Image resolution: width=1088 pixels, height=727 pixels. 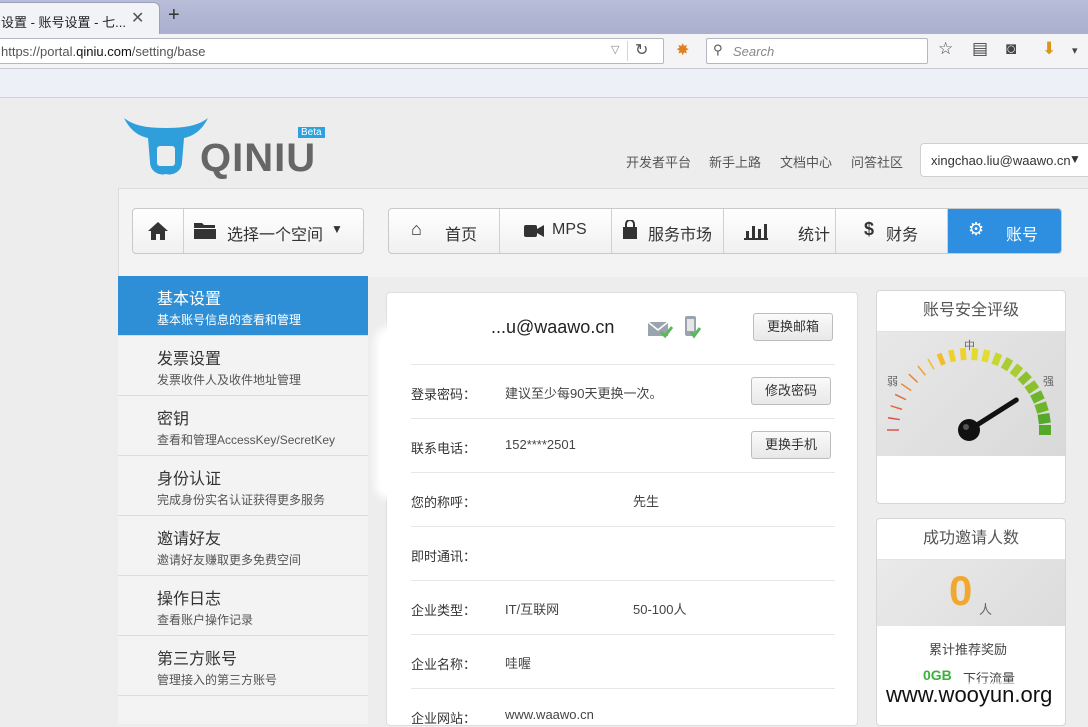 What do you see at coordinates (241, 500) in the screenshot?
I see `sidebar-item-subtitle: 完成身份实名认证获得更多服务` at bounding box center [241, 500].